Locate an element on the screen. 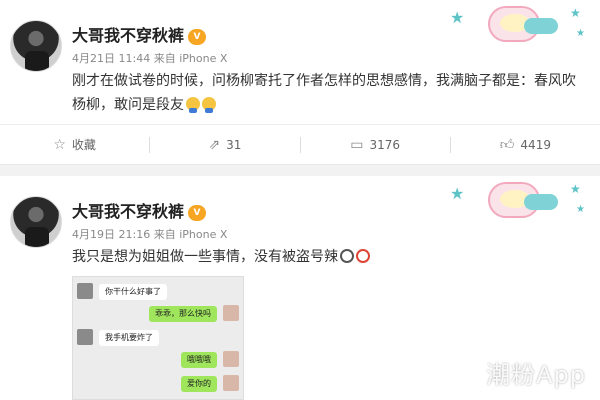  collect-button: ☆ 收藏 is located at coordinates (74, 144).